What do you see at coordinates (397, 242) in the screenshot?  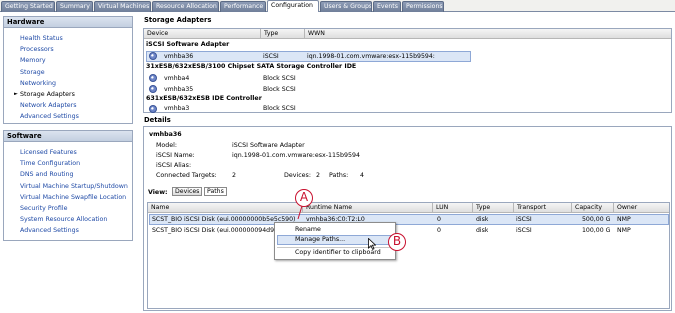 I see `callout-b: B` at bounding box center [397, 242].